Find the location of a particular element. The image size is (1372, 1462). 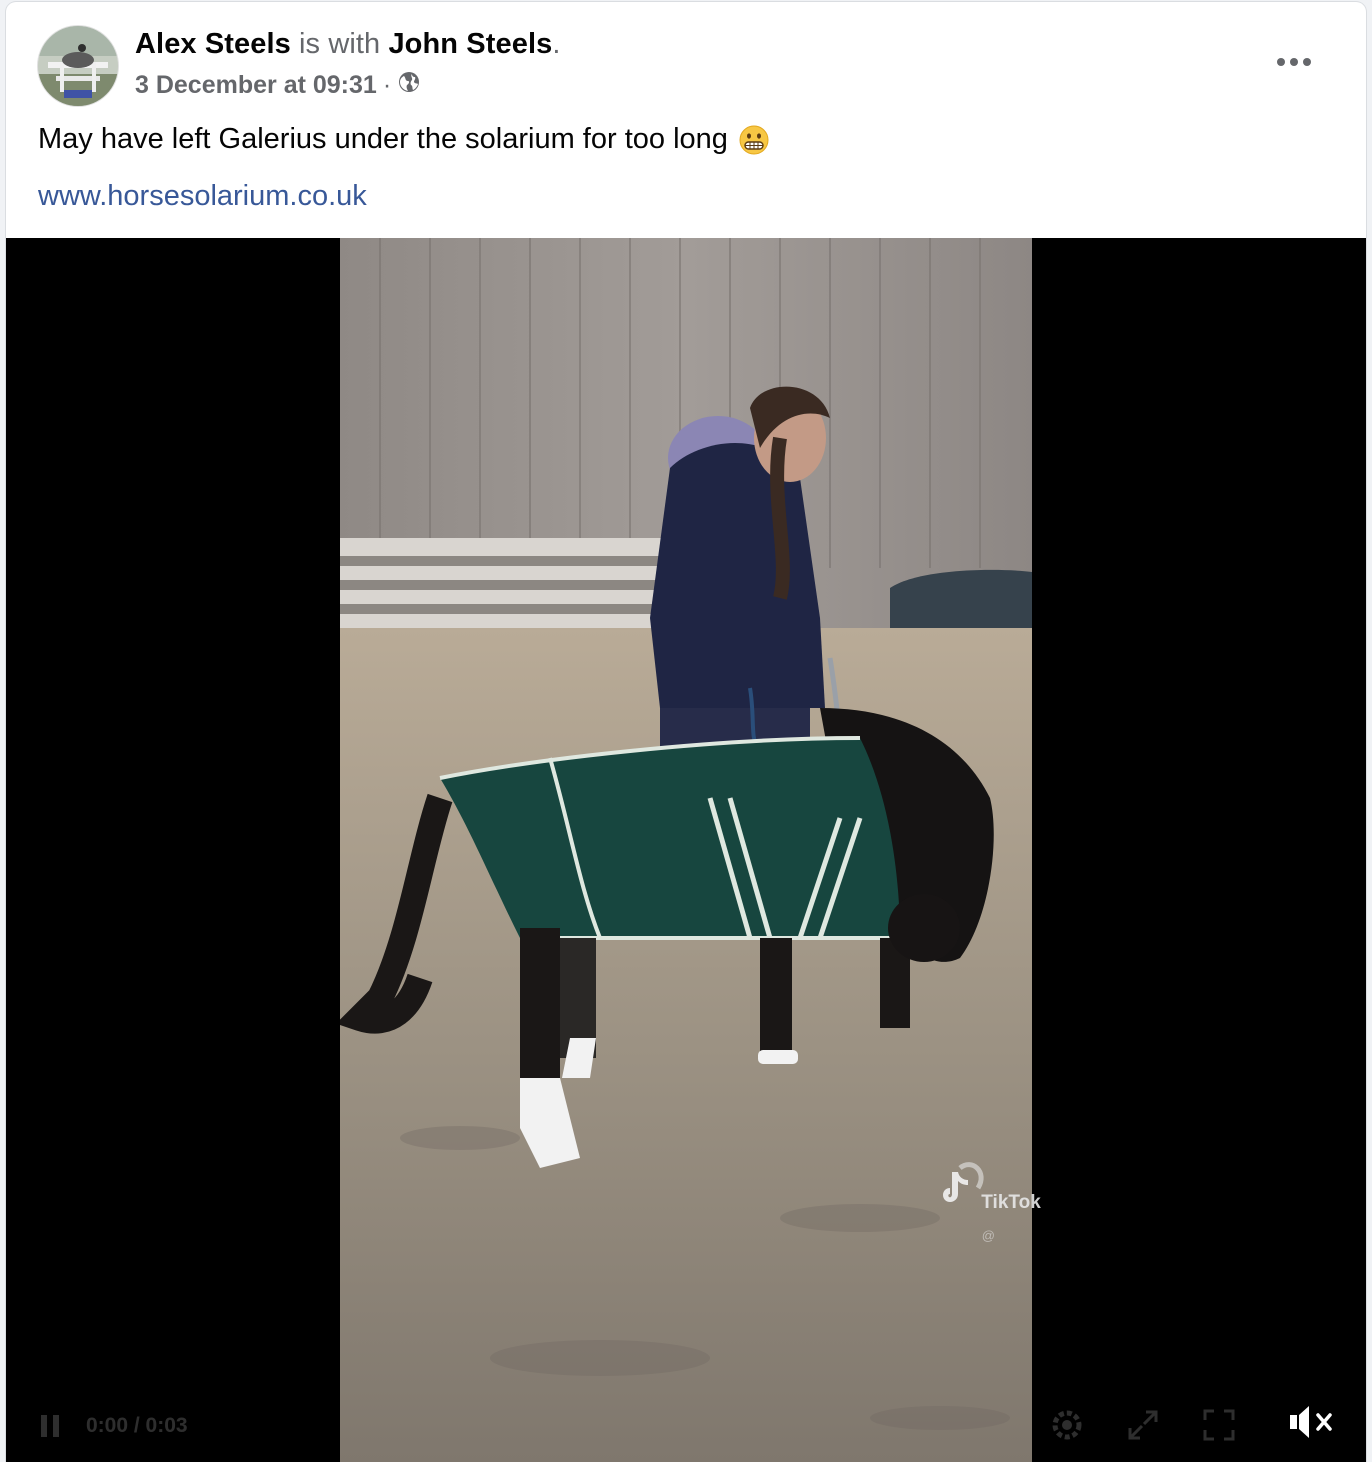

tiktok-handle: @ is located at coordinates (988, 1235).